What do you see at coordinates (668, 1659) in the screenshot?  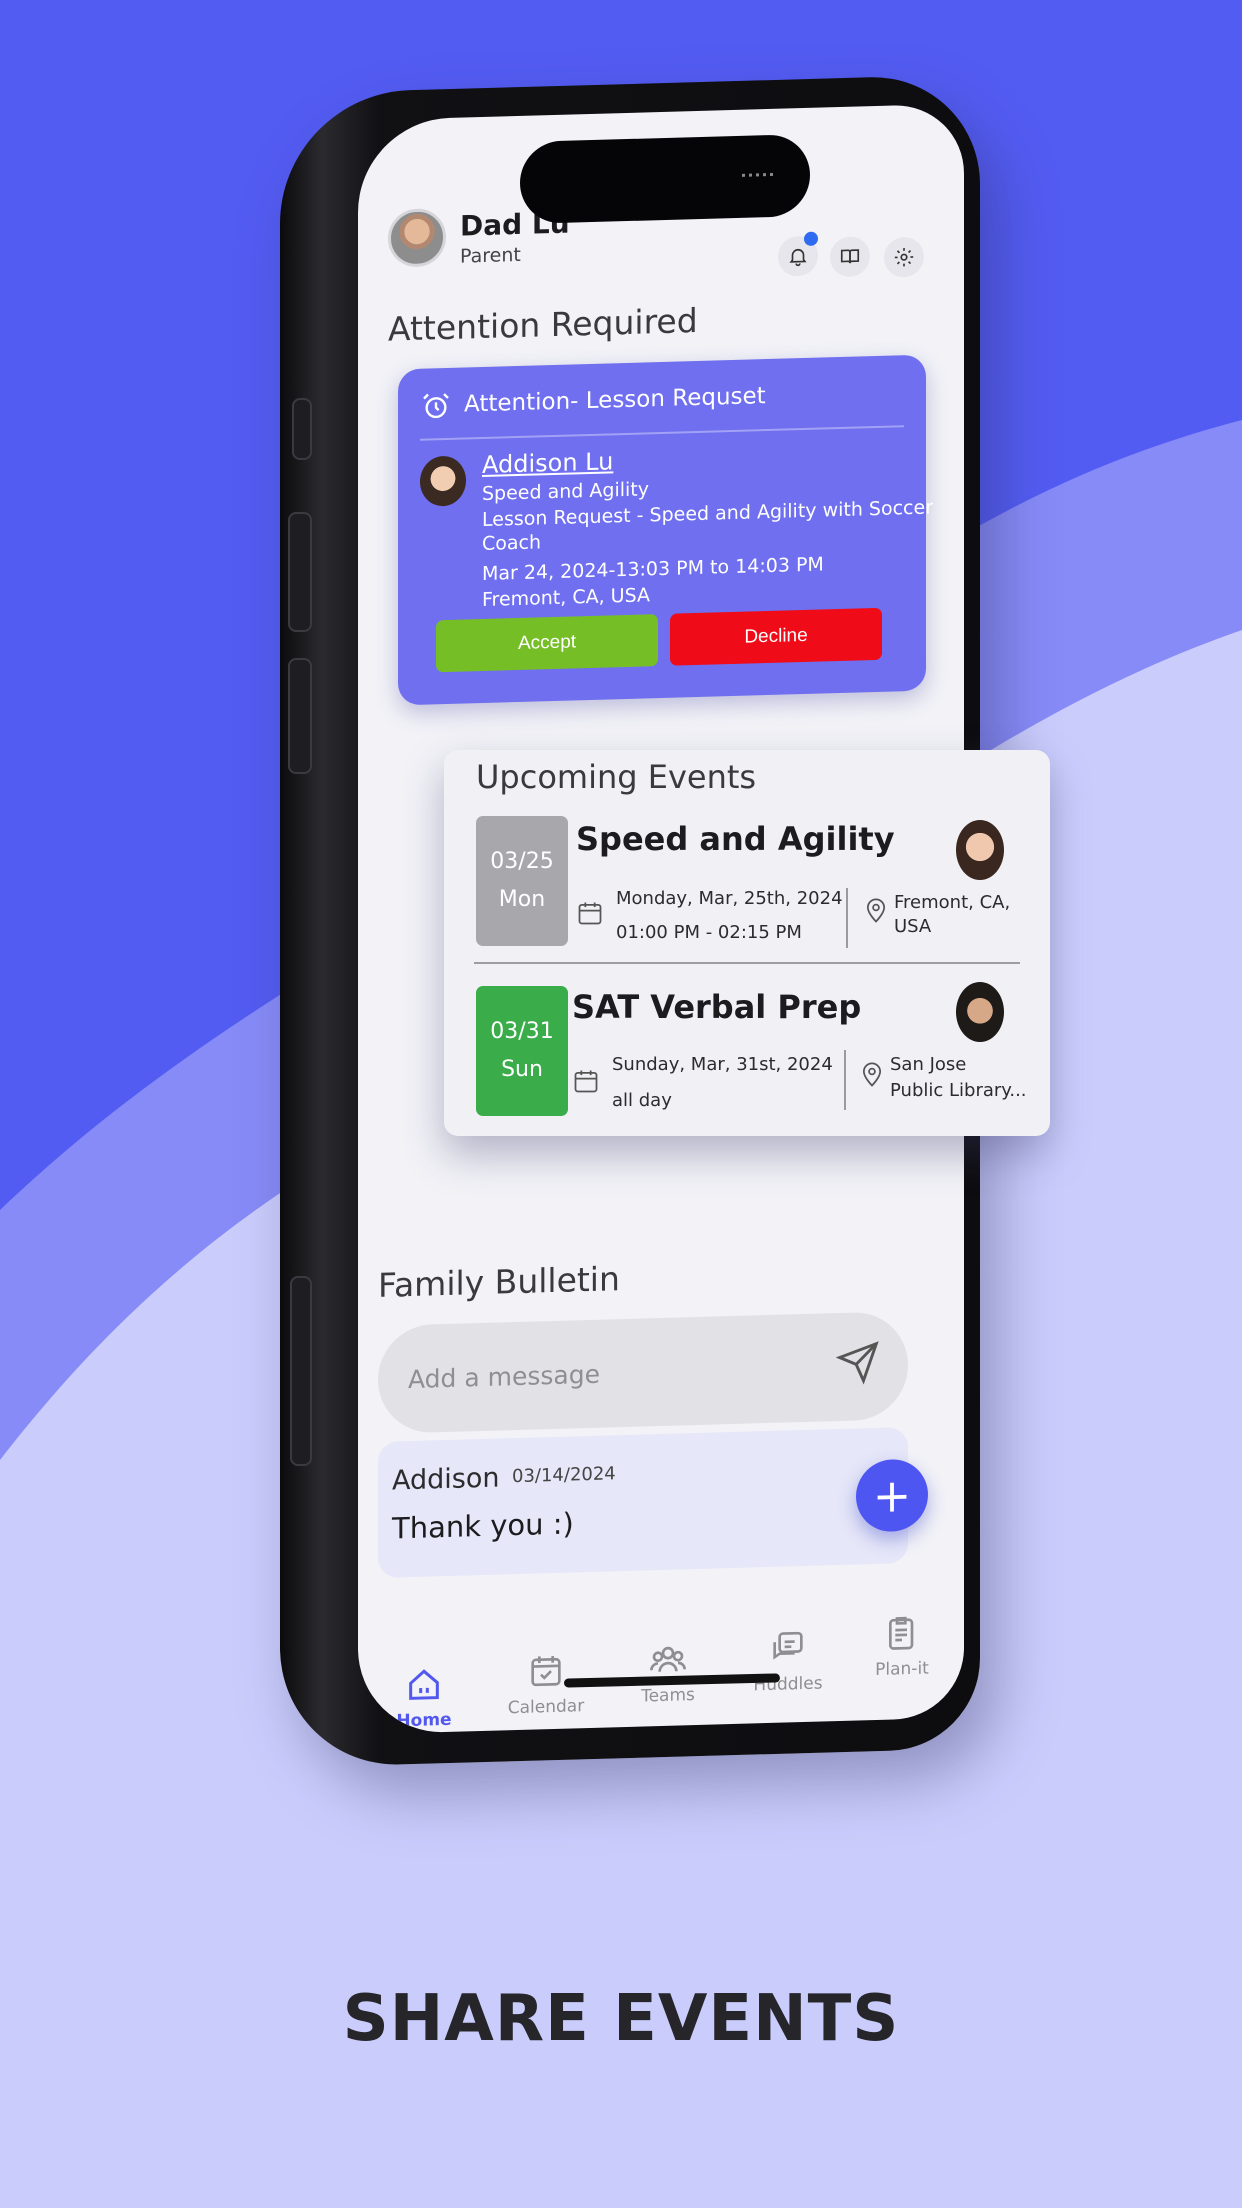 I see `teams-icon` at bounding box center [668, 1659].